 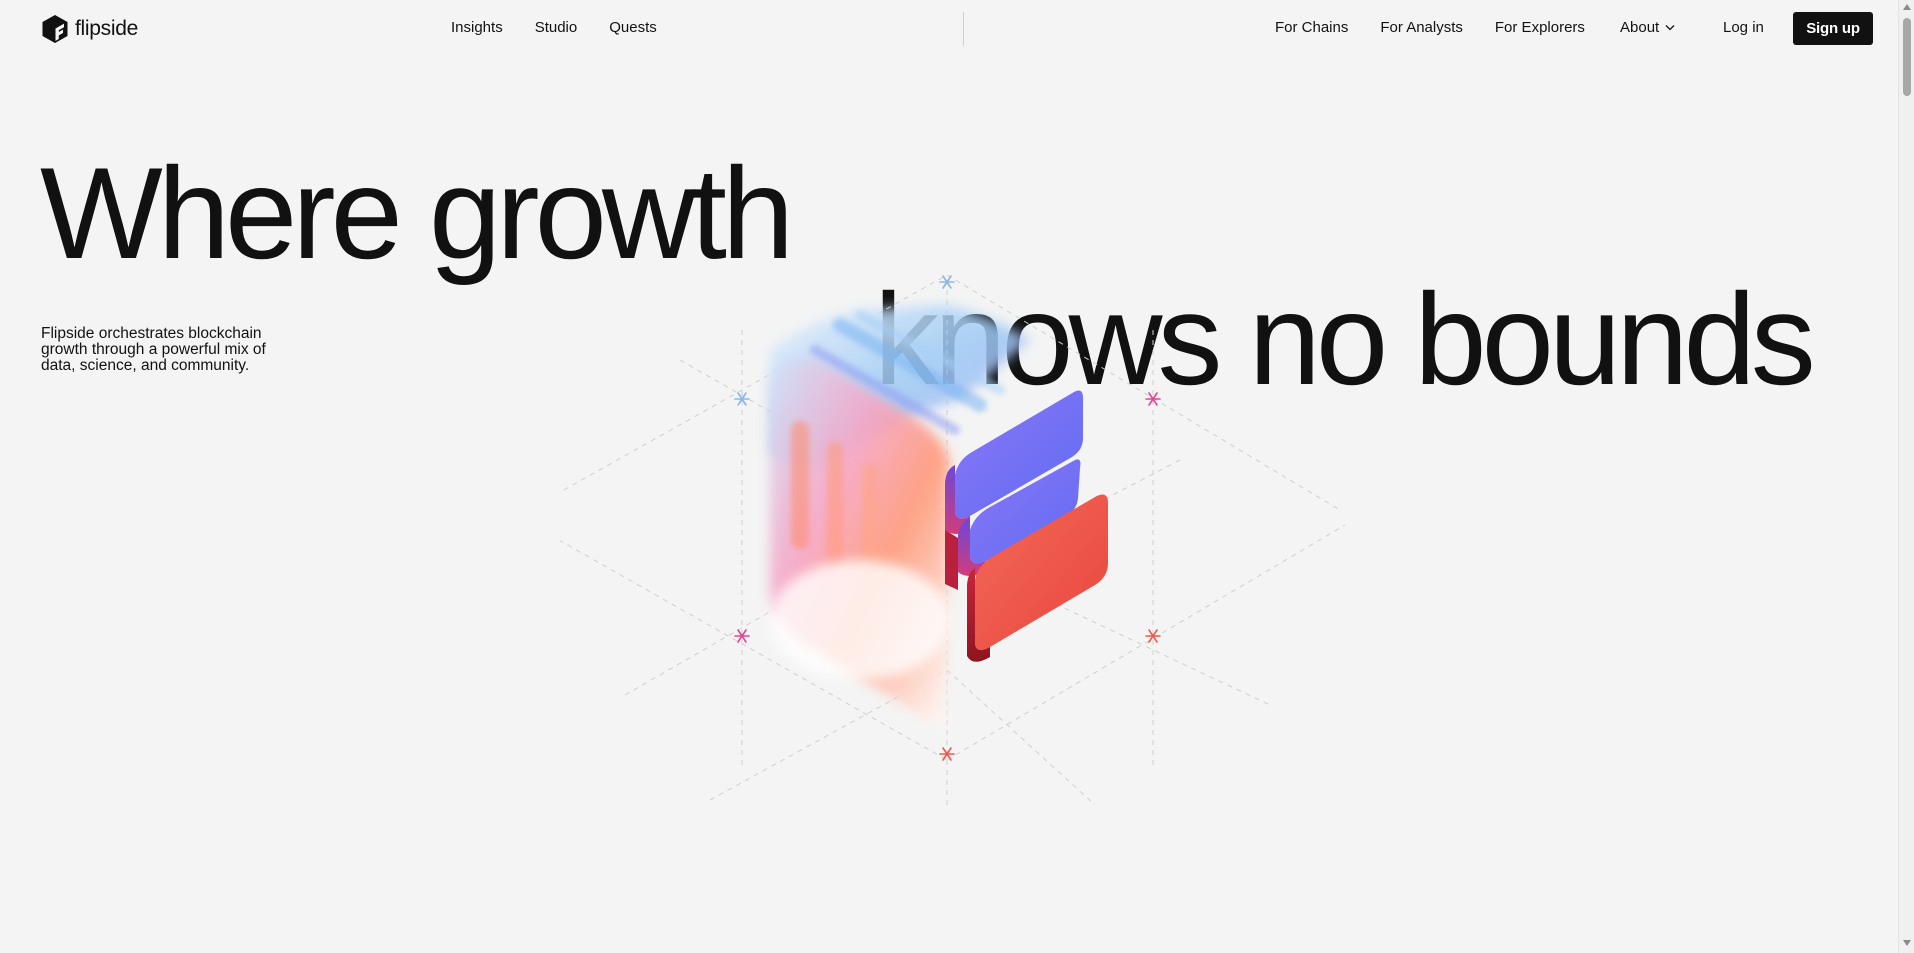 What do you see at coordinates (1421, 27) in the screenshot?
I see `nav-link-for-analysts: For Analysts` at bounding box center [1421, 27].